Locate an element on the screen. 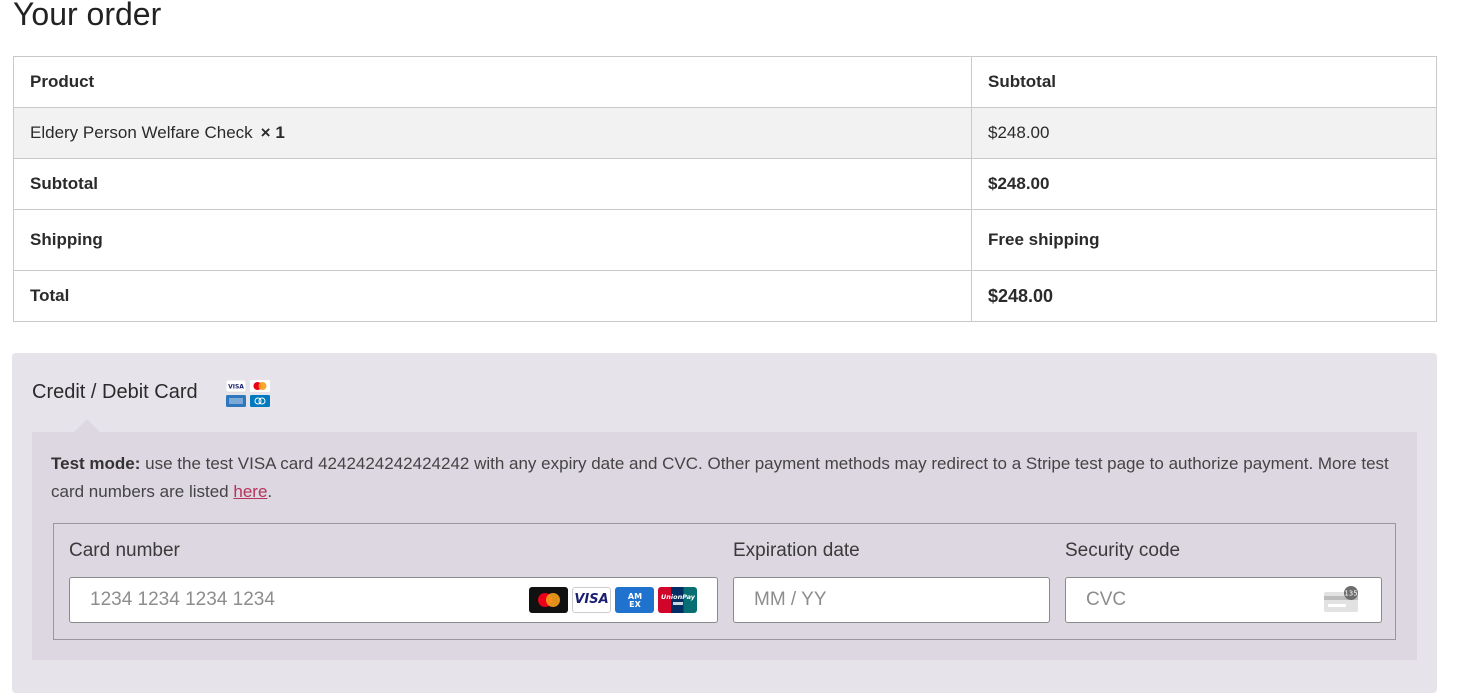  subtotal-row: Subtotal $248.00 is located at coordinates (725, 184).